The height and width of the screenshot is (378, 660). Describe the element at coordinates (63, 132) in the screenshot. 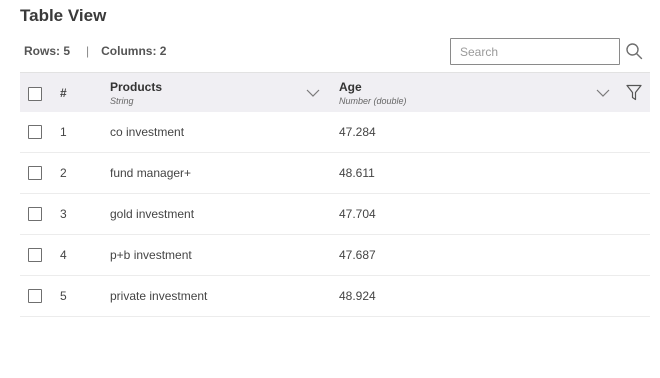

I see `row-index: 1` at that location.